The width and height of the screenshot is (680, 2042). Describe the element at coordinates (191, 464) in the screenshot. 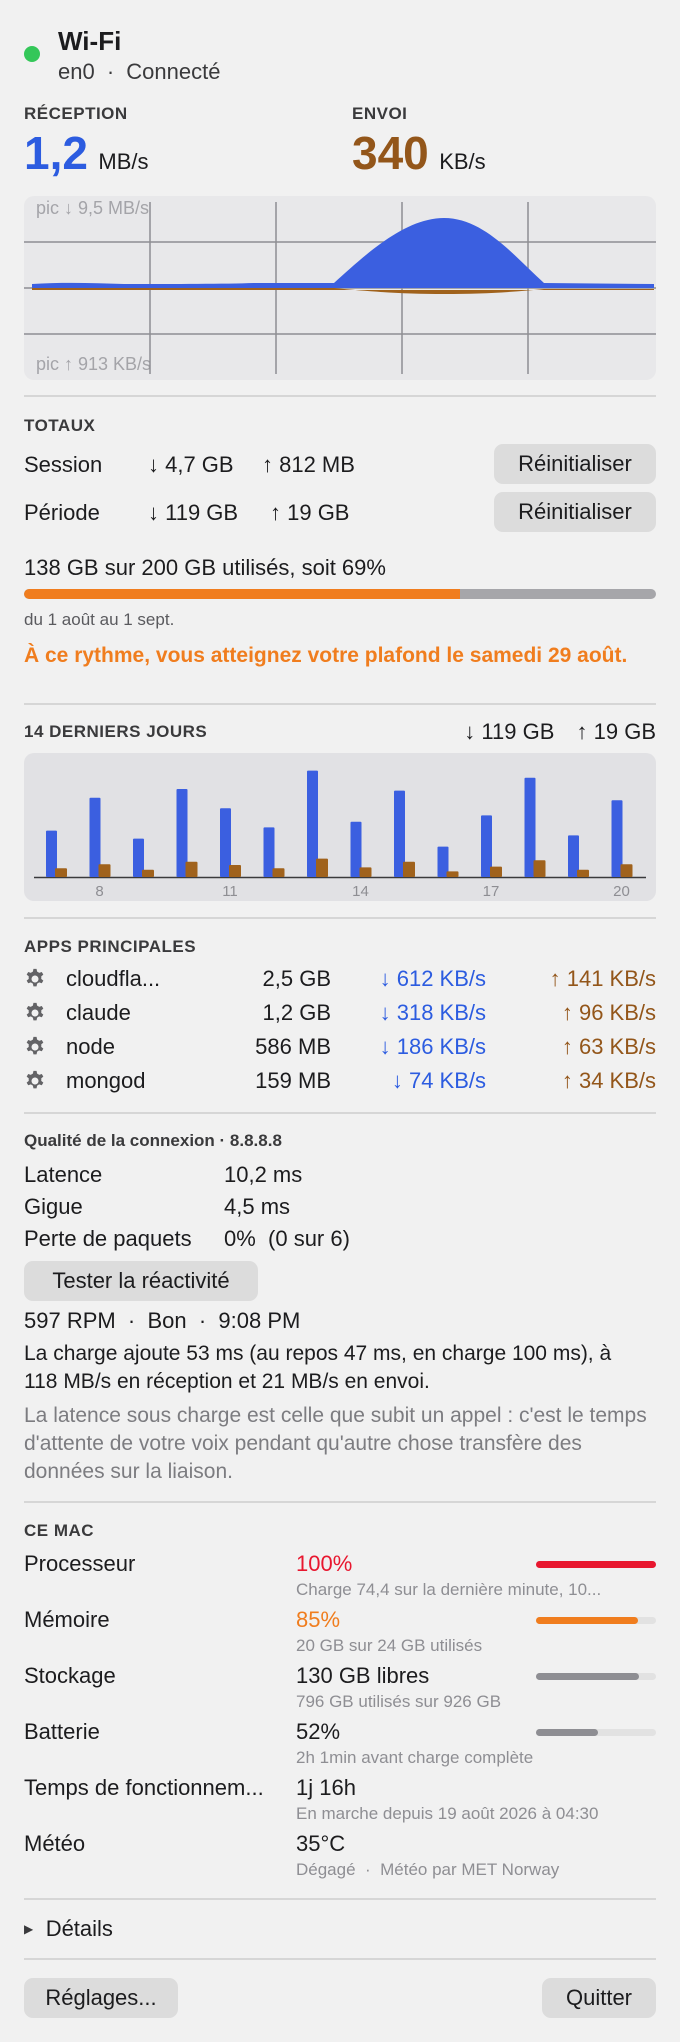

I see `session-down: ↓ 4,7 GB` at that location.